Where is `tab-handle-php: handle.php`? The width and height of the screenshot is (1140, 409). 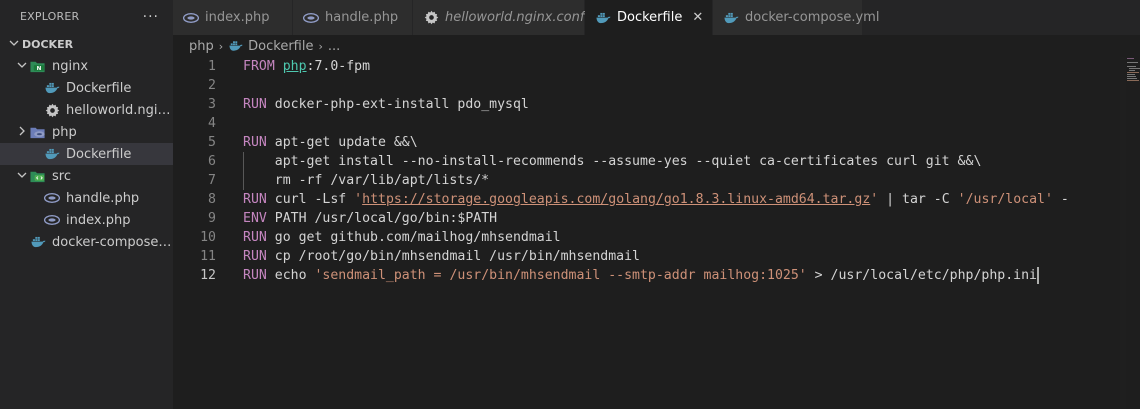
tab-handle-php: handle.php is located at coordinates (353, 17).